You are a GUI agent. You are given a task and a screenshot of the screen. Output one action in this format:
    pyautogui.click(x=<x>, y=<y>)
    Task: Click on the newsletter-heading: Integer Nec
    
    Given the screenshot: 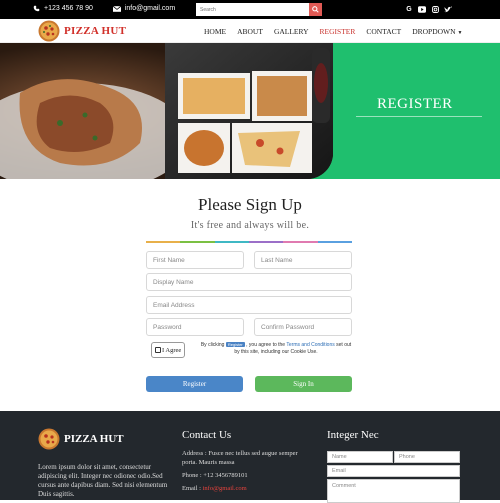 What is the action you would take?
    pyautogui.click(x=353, y=435)
    